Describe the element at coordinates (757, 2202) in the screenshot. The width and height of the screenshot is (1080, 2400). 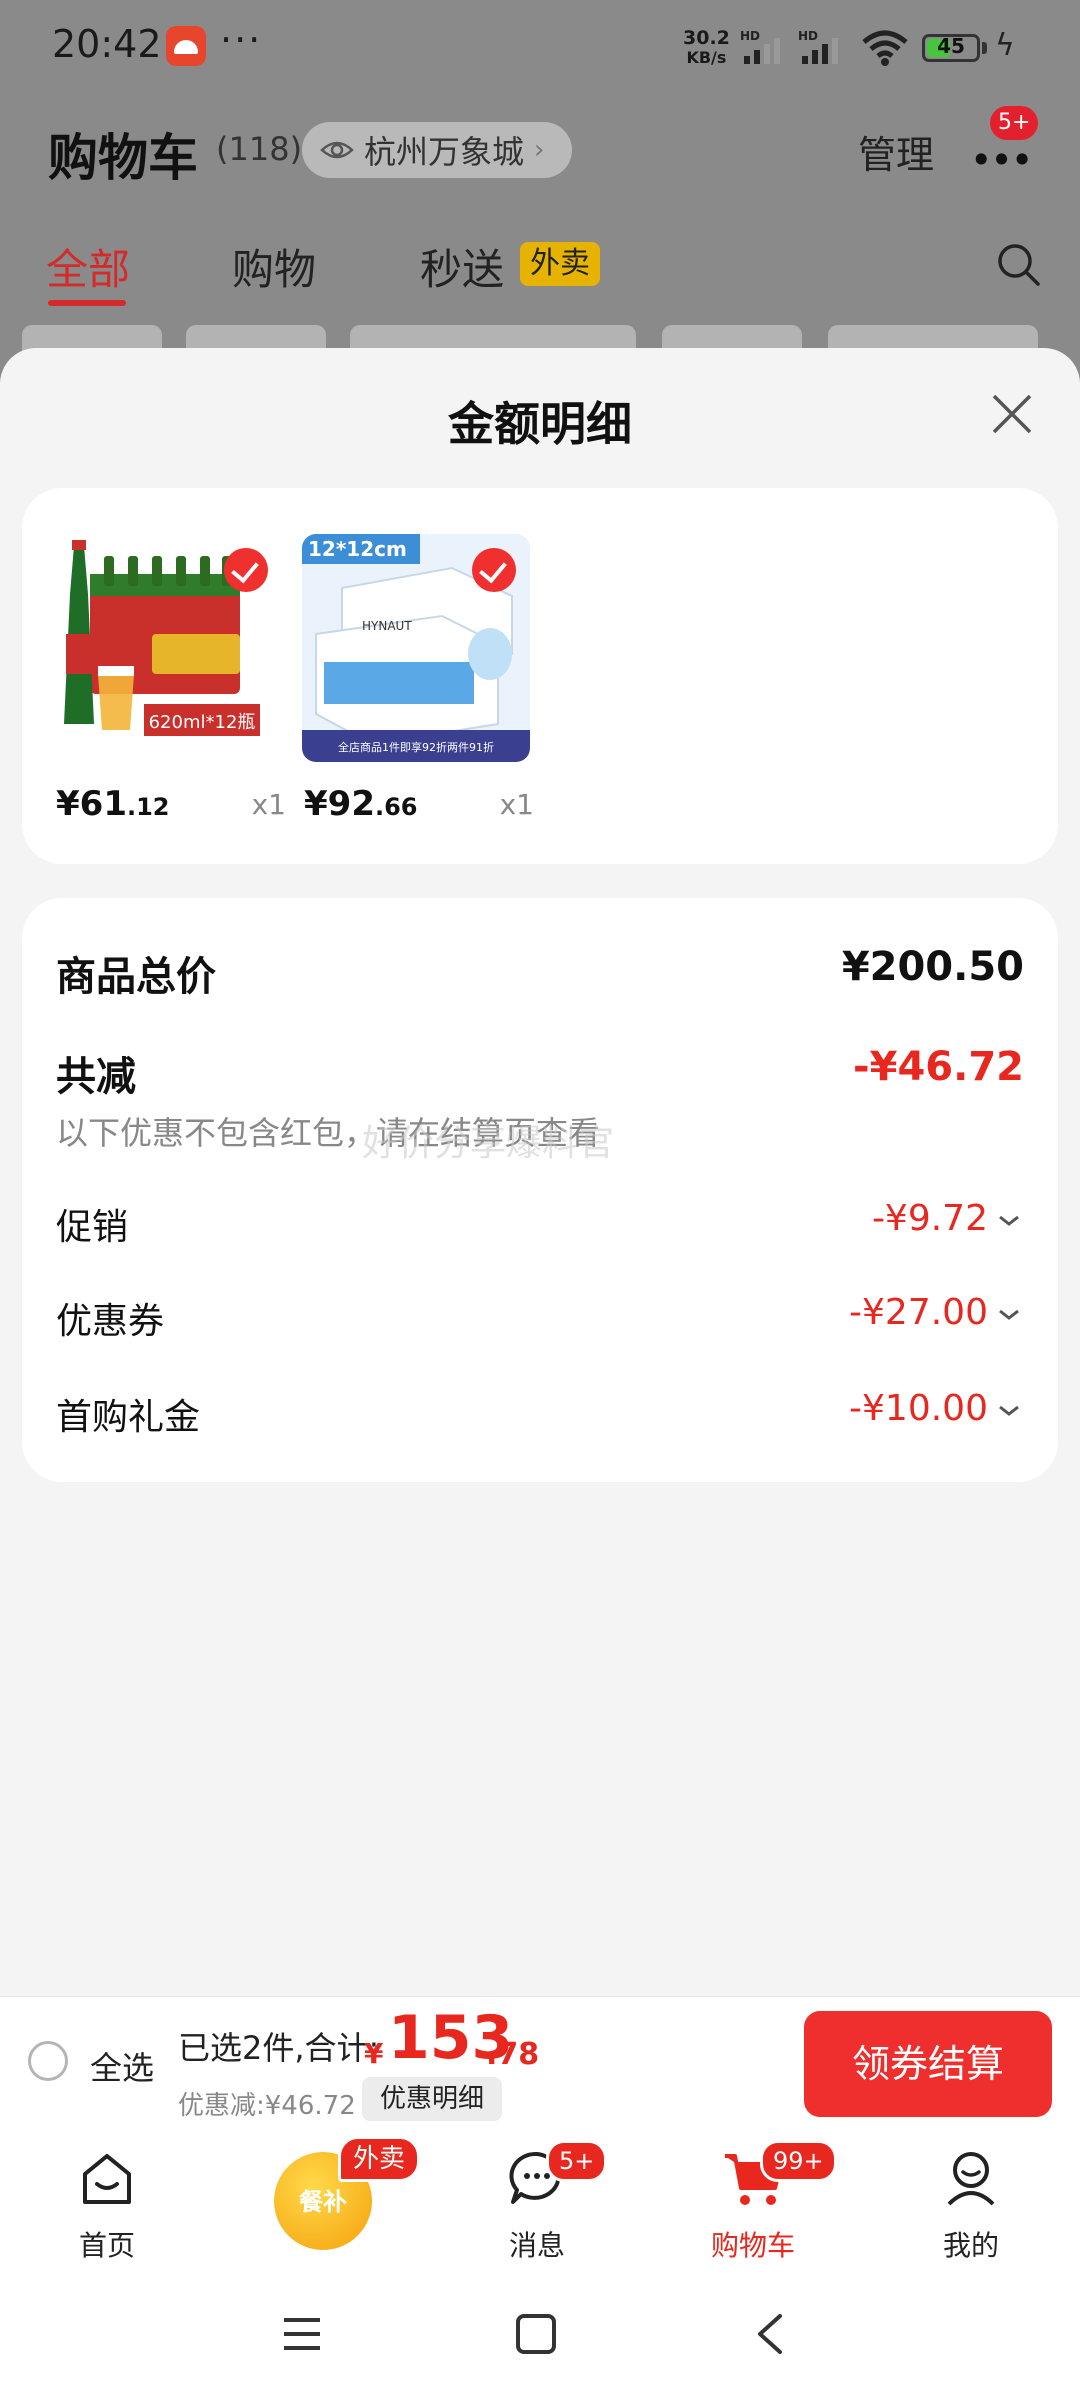
I see `nav-cart: 99+ 购物车` at that location.